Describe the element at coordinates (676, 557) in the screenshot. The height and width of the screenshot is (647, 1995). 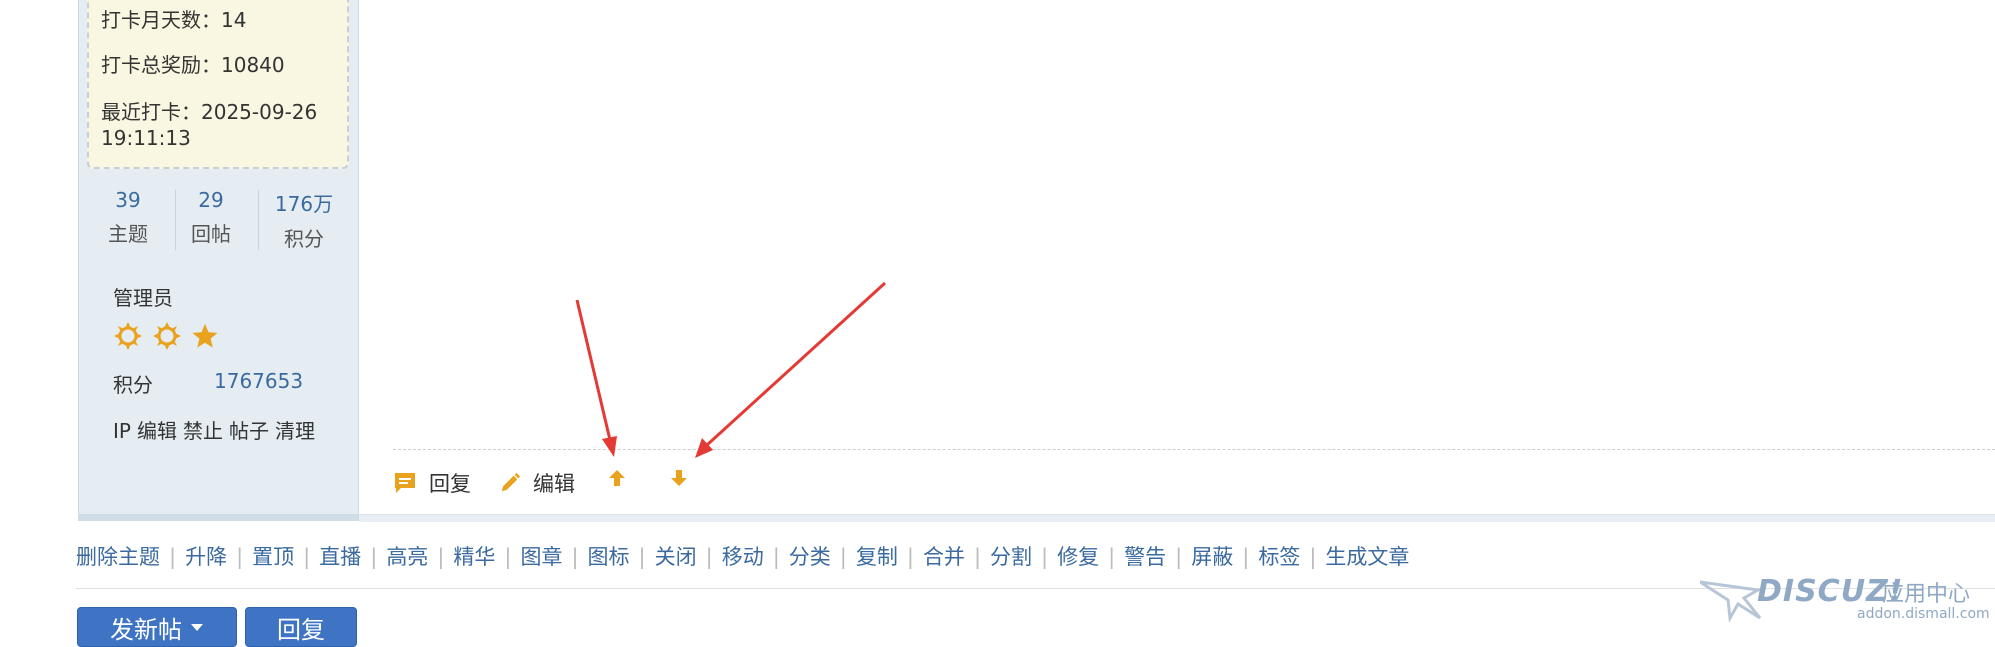
I see `mod-close: 关闭` at that location.